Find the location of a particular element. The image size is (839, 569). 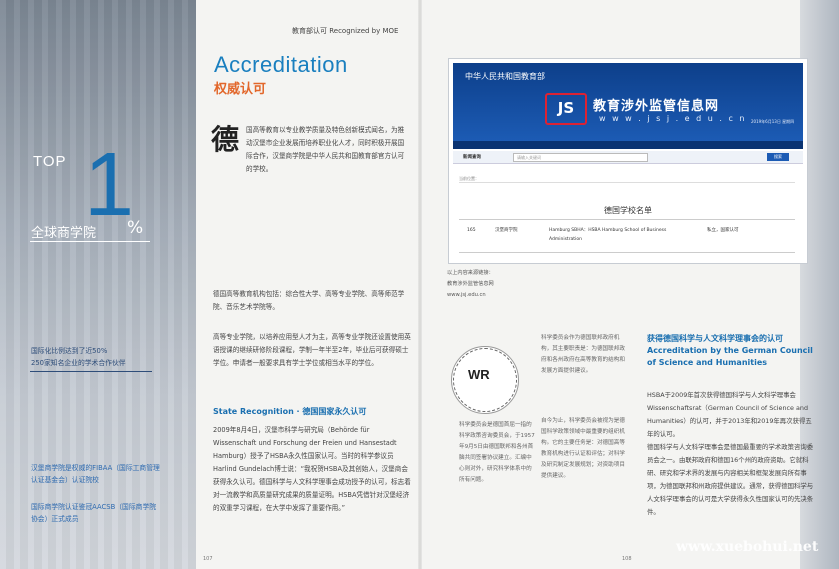

list-title: 德国学校名单 is located at coordinates (628, 210).